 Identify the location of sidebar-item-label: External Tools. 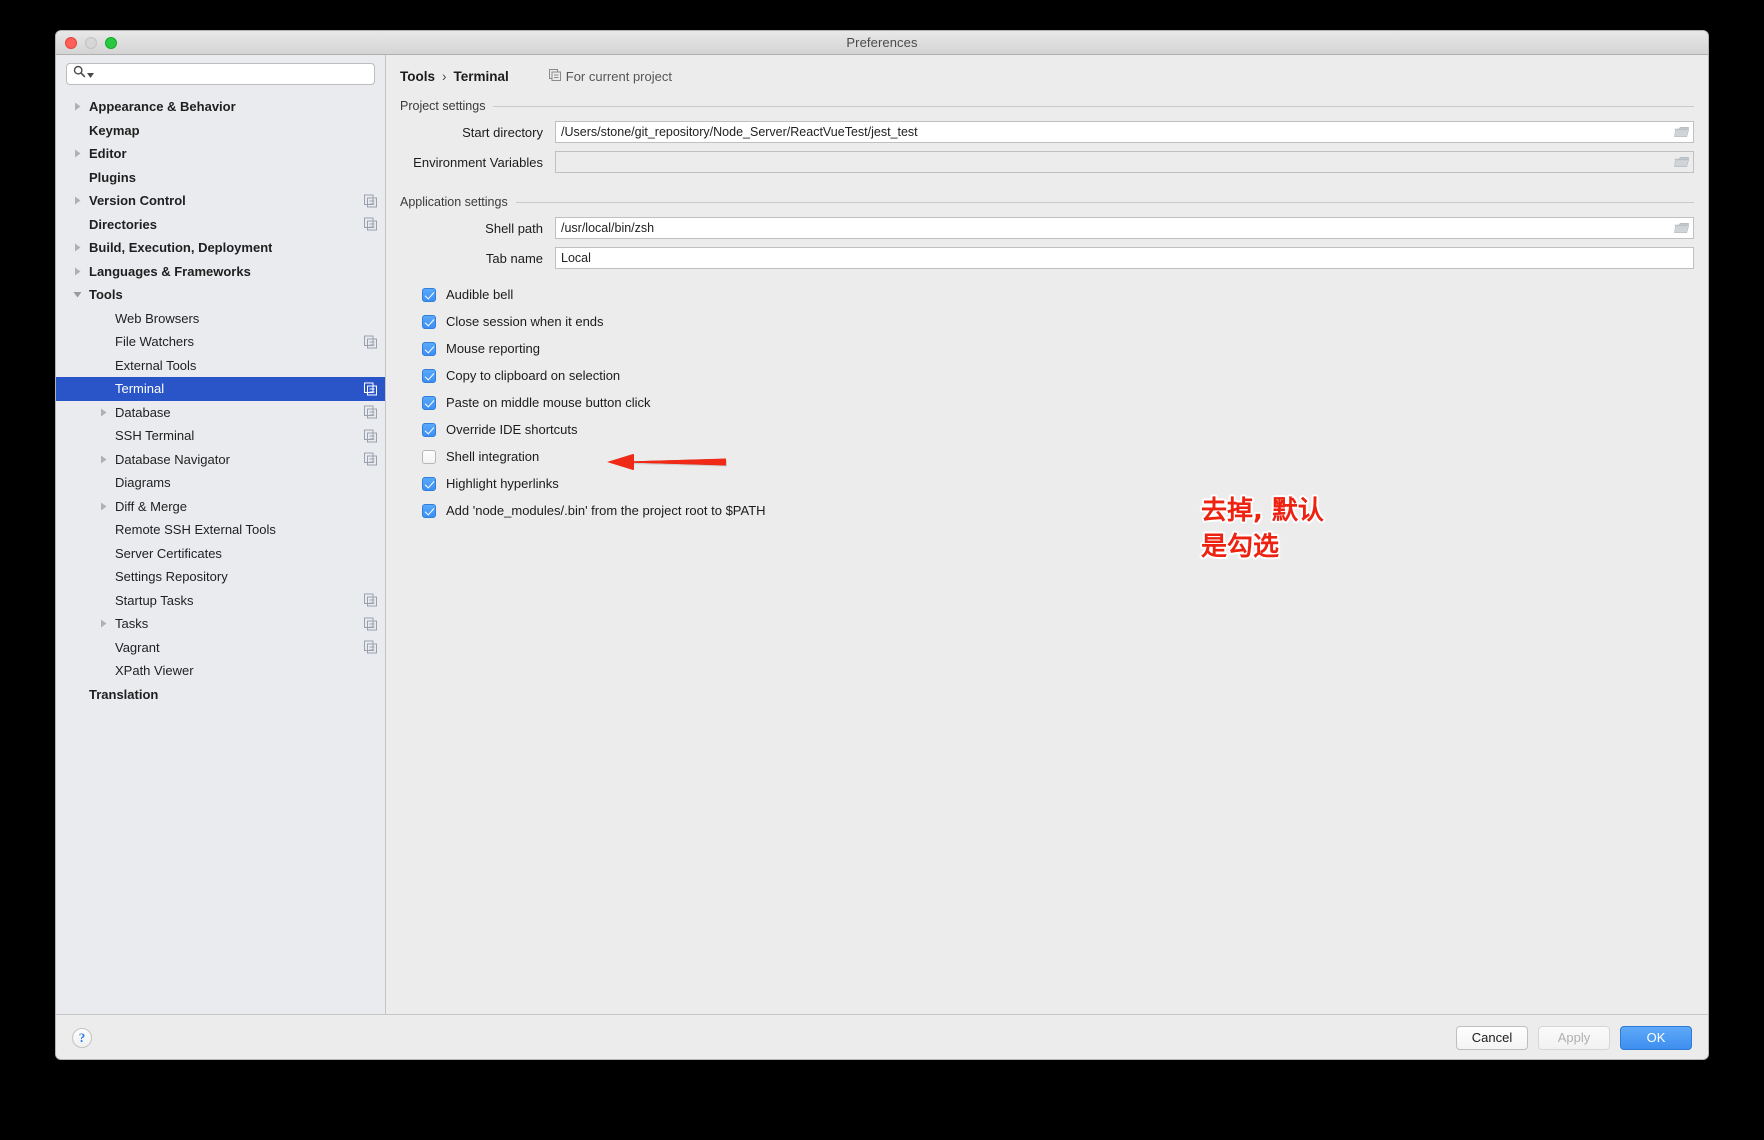
(156, 365).